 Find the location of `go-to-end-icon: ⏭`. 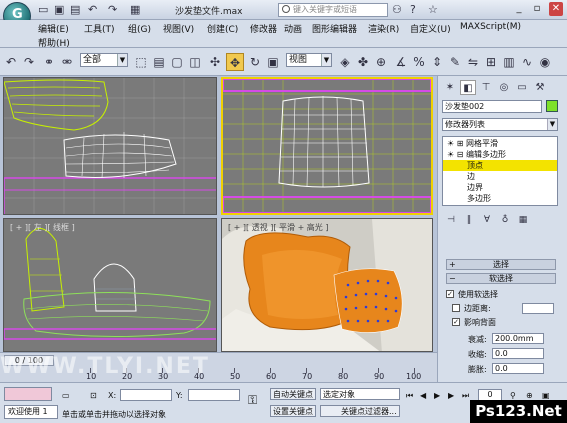

go-to-end-icon: ⏭ is located at coordinates (465, 396).